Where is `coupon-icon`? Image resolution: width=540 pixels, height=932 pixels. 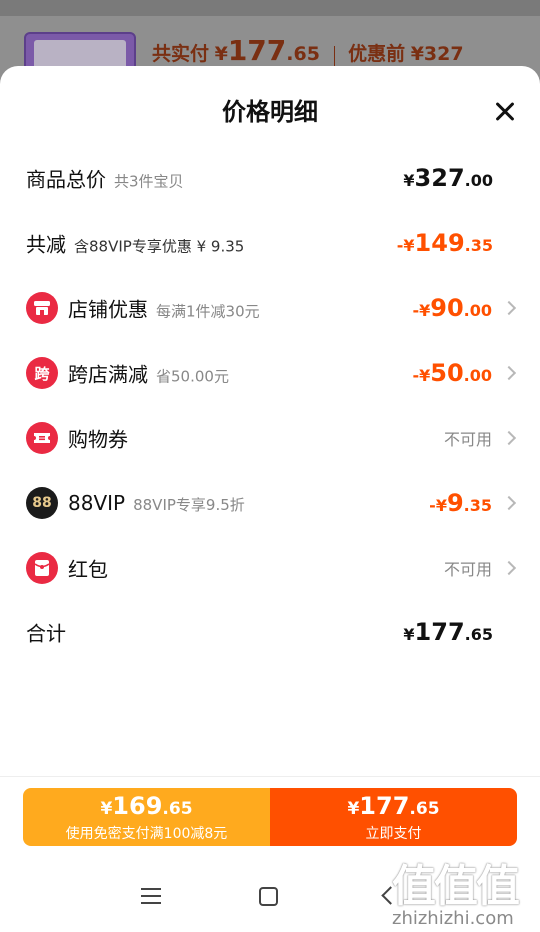 coupon-icon is located at coordinates (42, 438).